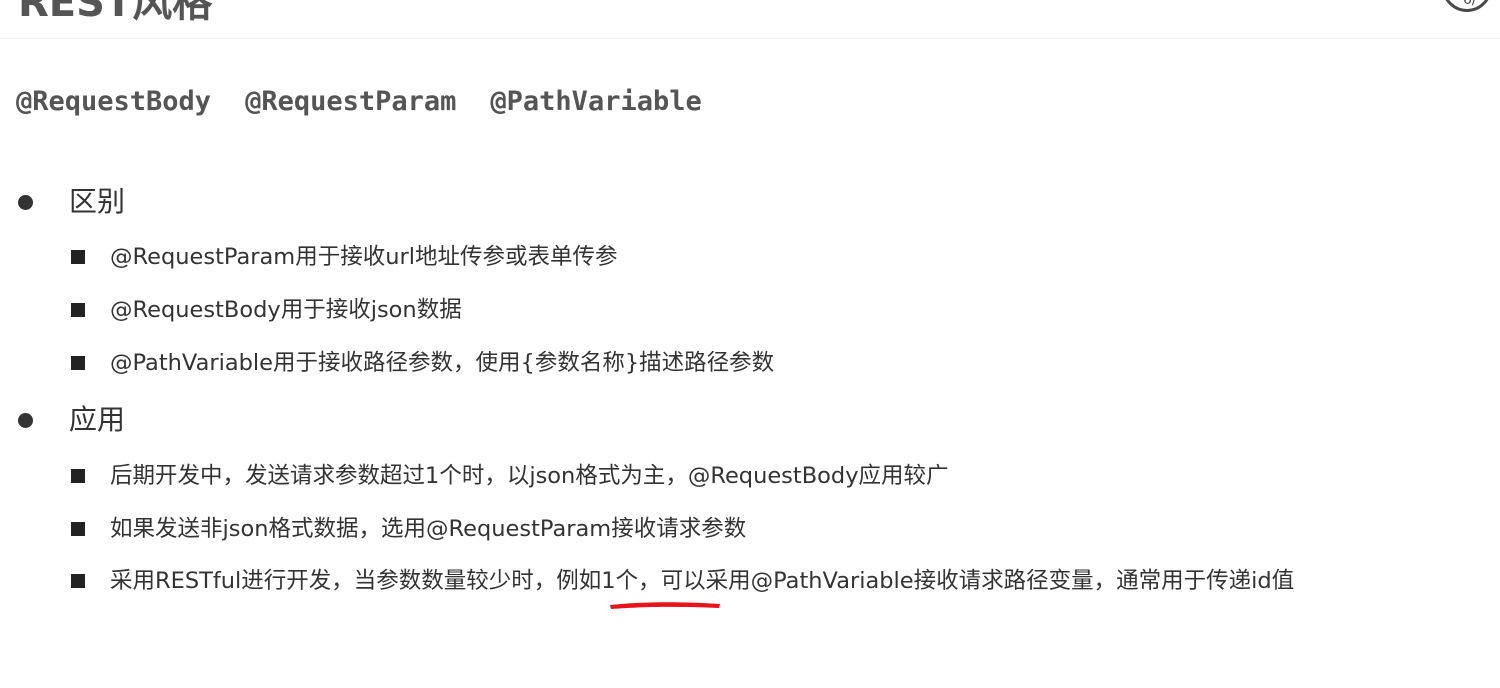  Describe the element at coordinates (97, 201) in the screenshot. I see `section-label: 区别` at that location.